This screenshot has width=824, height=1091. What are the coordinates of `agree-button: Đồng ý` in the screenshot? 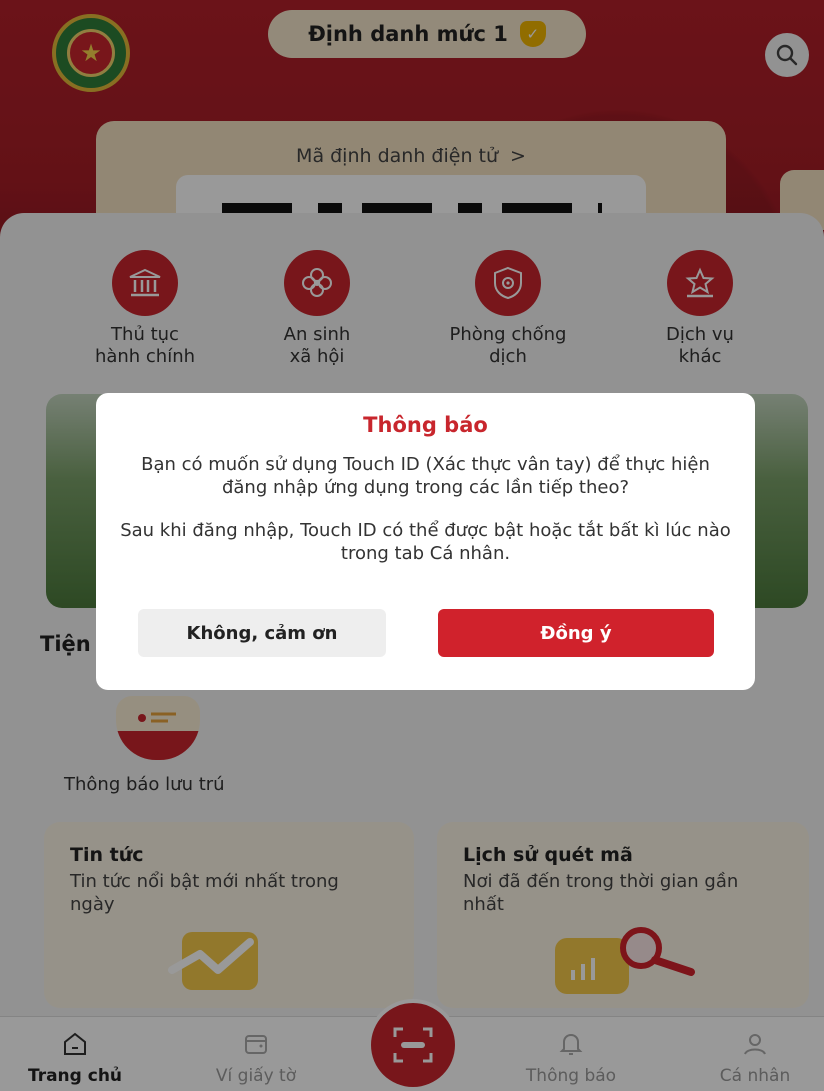 It's located at (576, 633).